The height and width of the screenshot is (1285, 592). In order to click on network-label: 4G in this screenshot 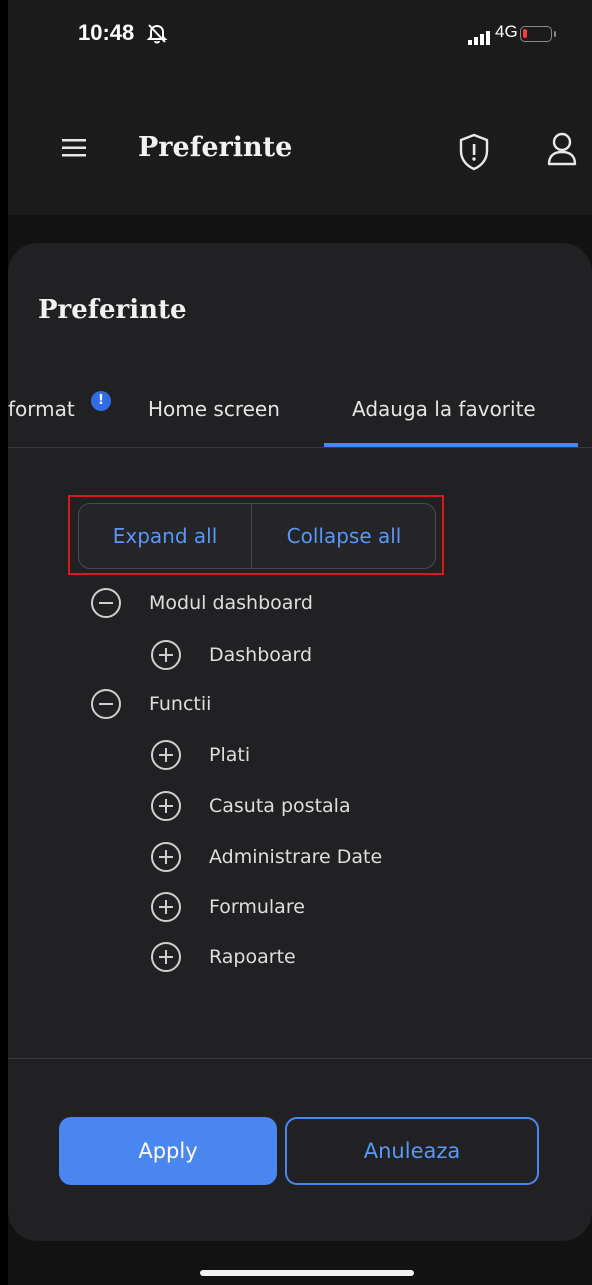, I will do `click(506, 31)`.